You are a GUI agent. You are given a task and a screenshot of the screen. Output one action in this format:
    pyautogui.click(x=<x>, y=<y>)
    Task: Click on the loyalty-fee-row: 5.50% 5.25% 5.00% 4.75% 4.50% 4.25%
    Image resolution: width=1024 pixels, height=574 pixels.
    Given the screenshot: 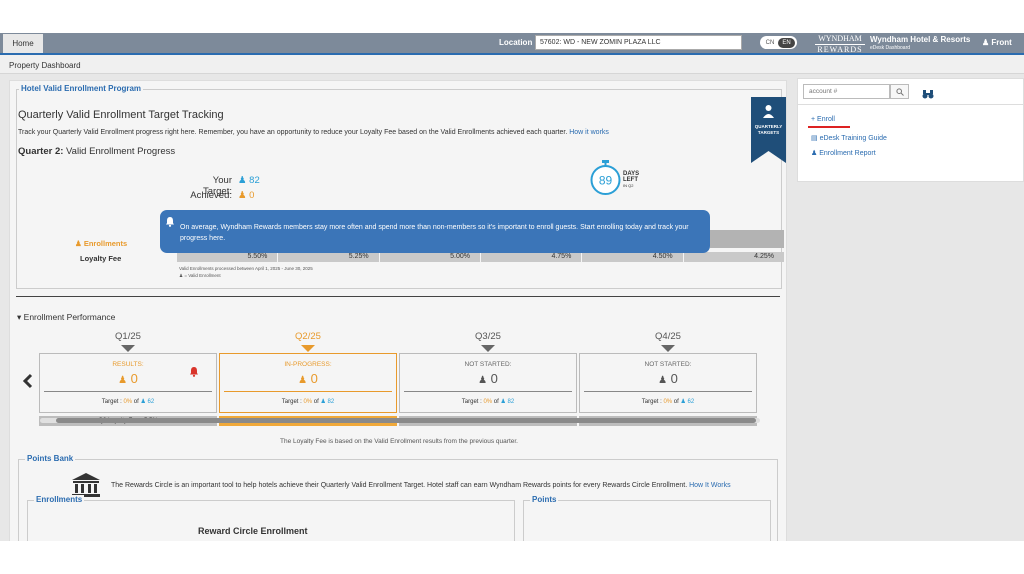 What is the action you would take?
    pyautogui.click(x=480, y=257)
    